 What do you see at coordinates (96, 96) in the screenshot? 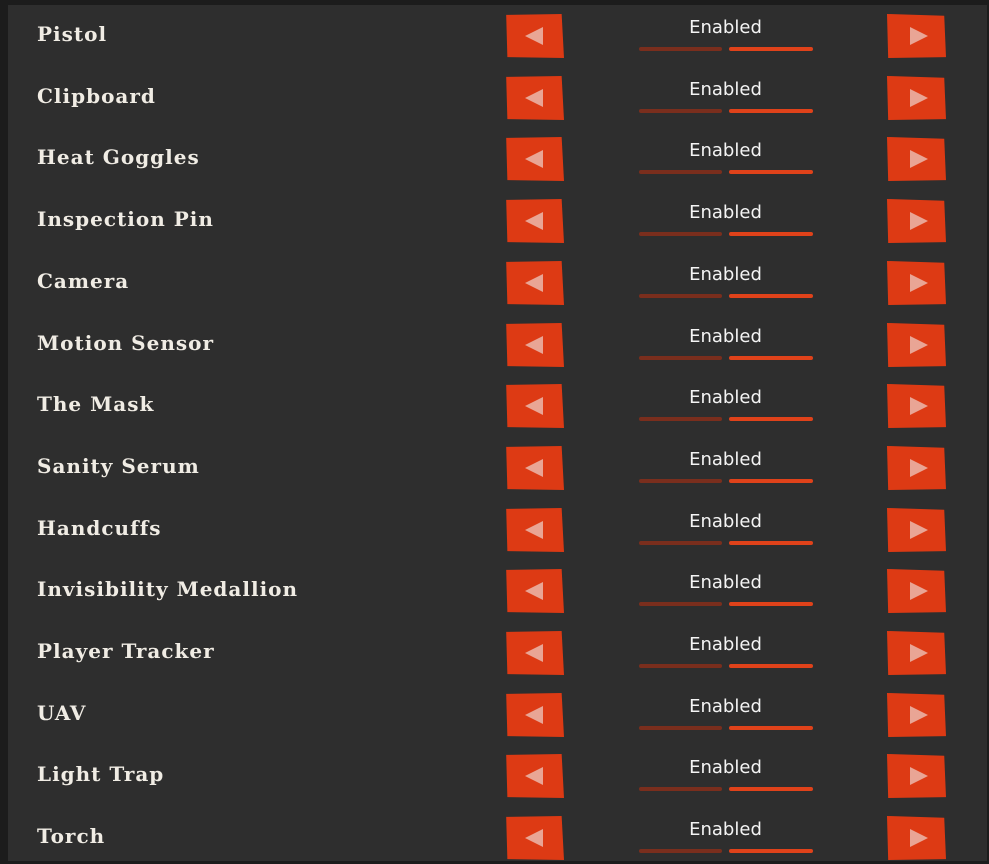
I see `setting-label: Clipboard` at bounding box center [96, 96].